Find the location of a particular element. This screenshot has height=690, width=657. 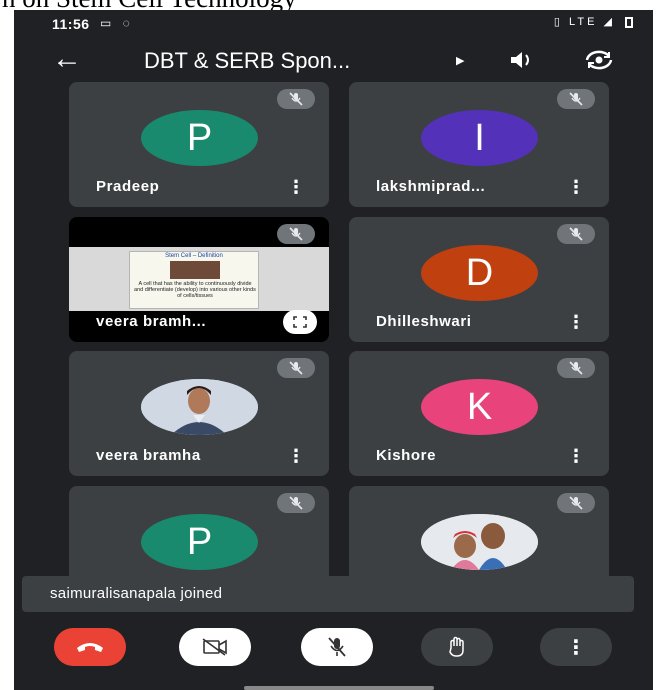

videocam-off-icon is located at coordinates (214, 647).